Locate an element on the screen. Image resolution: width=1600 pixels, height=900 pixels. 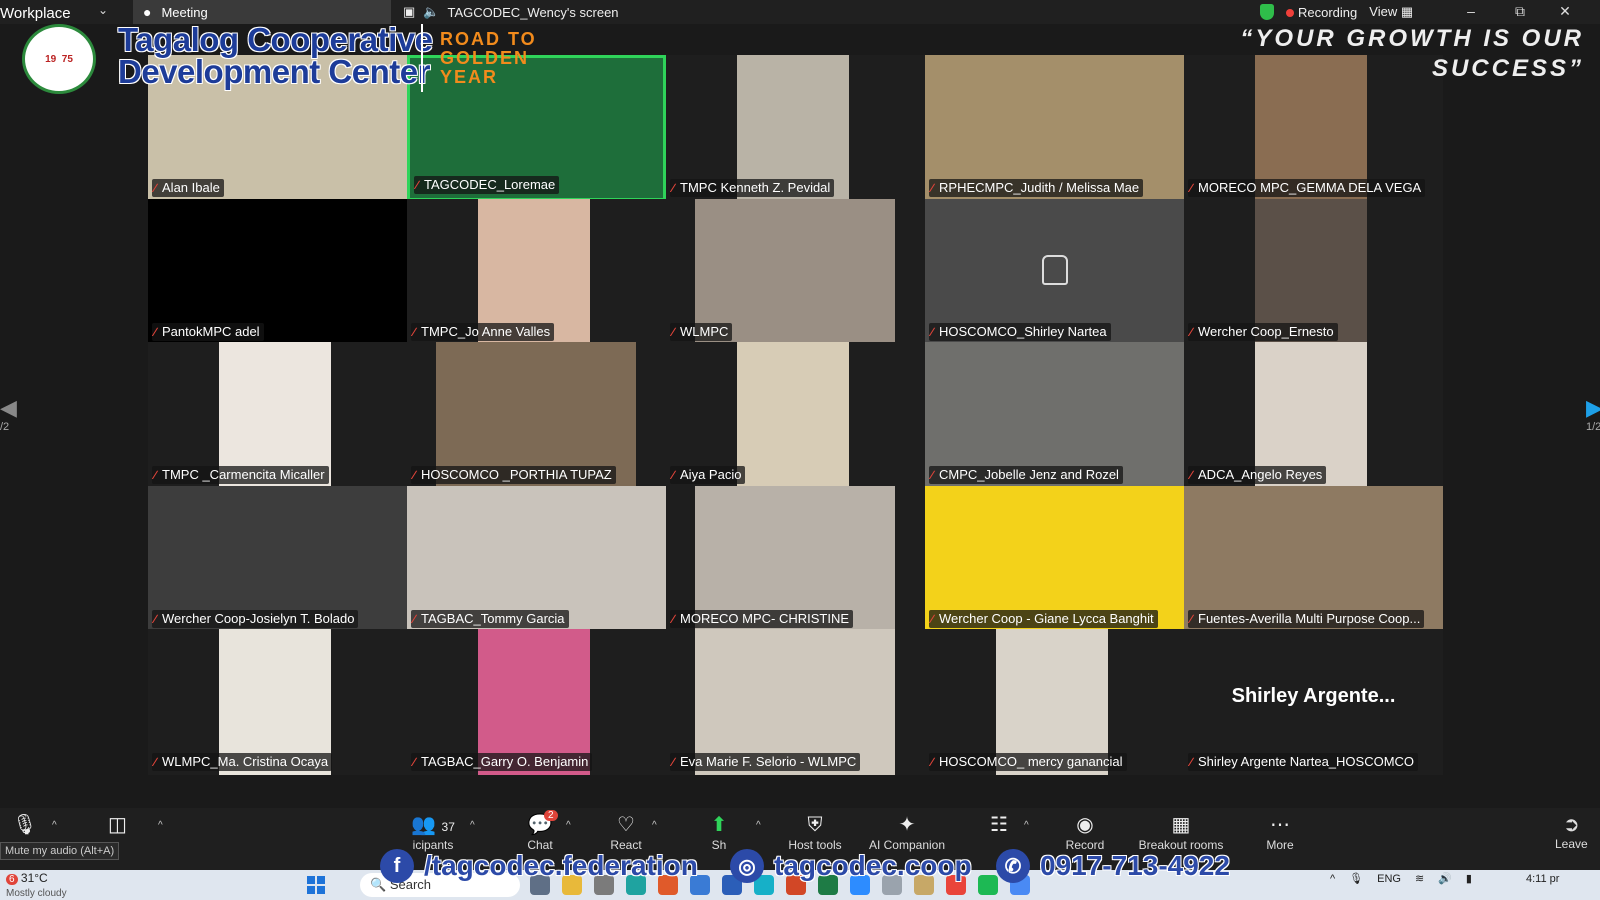
react-button: ♡ React is located at coordinates (626, 832).